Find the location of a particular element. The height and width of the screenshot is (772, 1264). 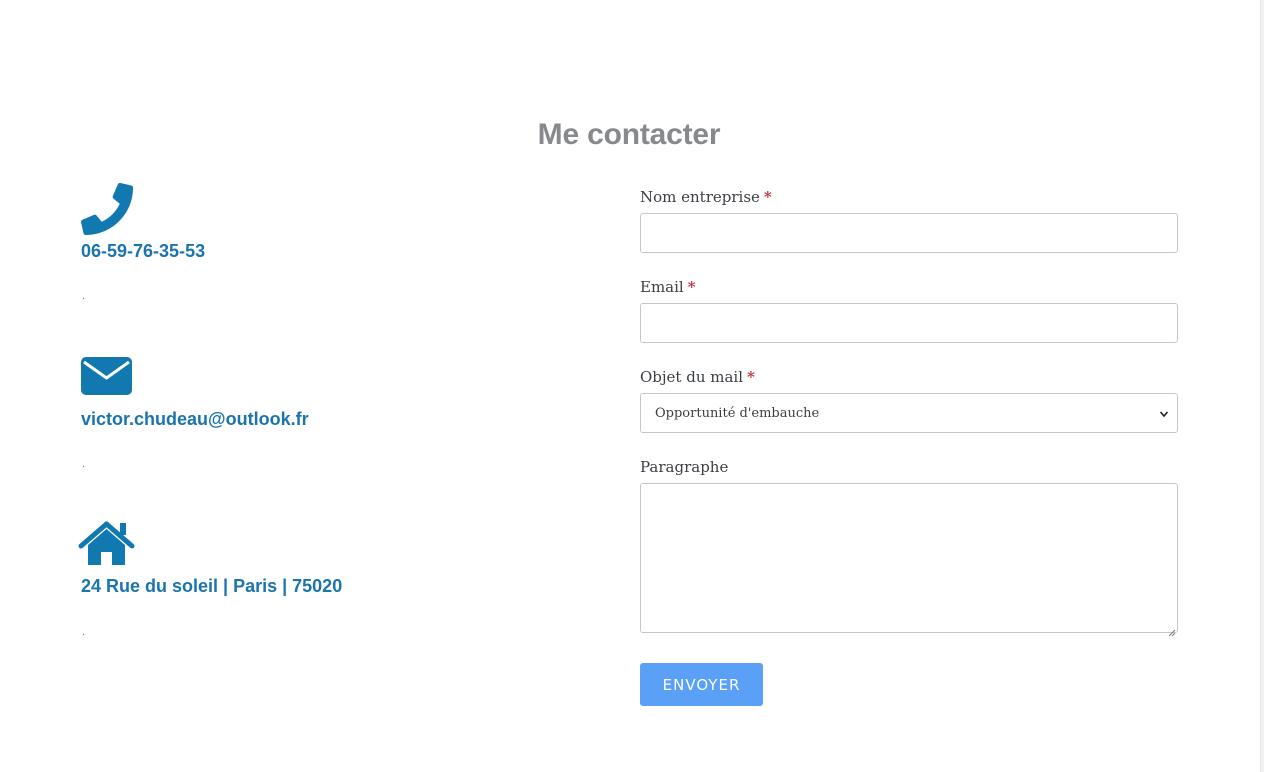

address-text: 24 Rue du soleil | Paris | 75020 is located at coordinates (212, 586).